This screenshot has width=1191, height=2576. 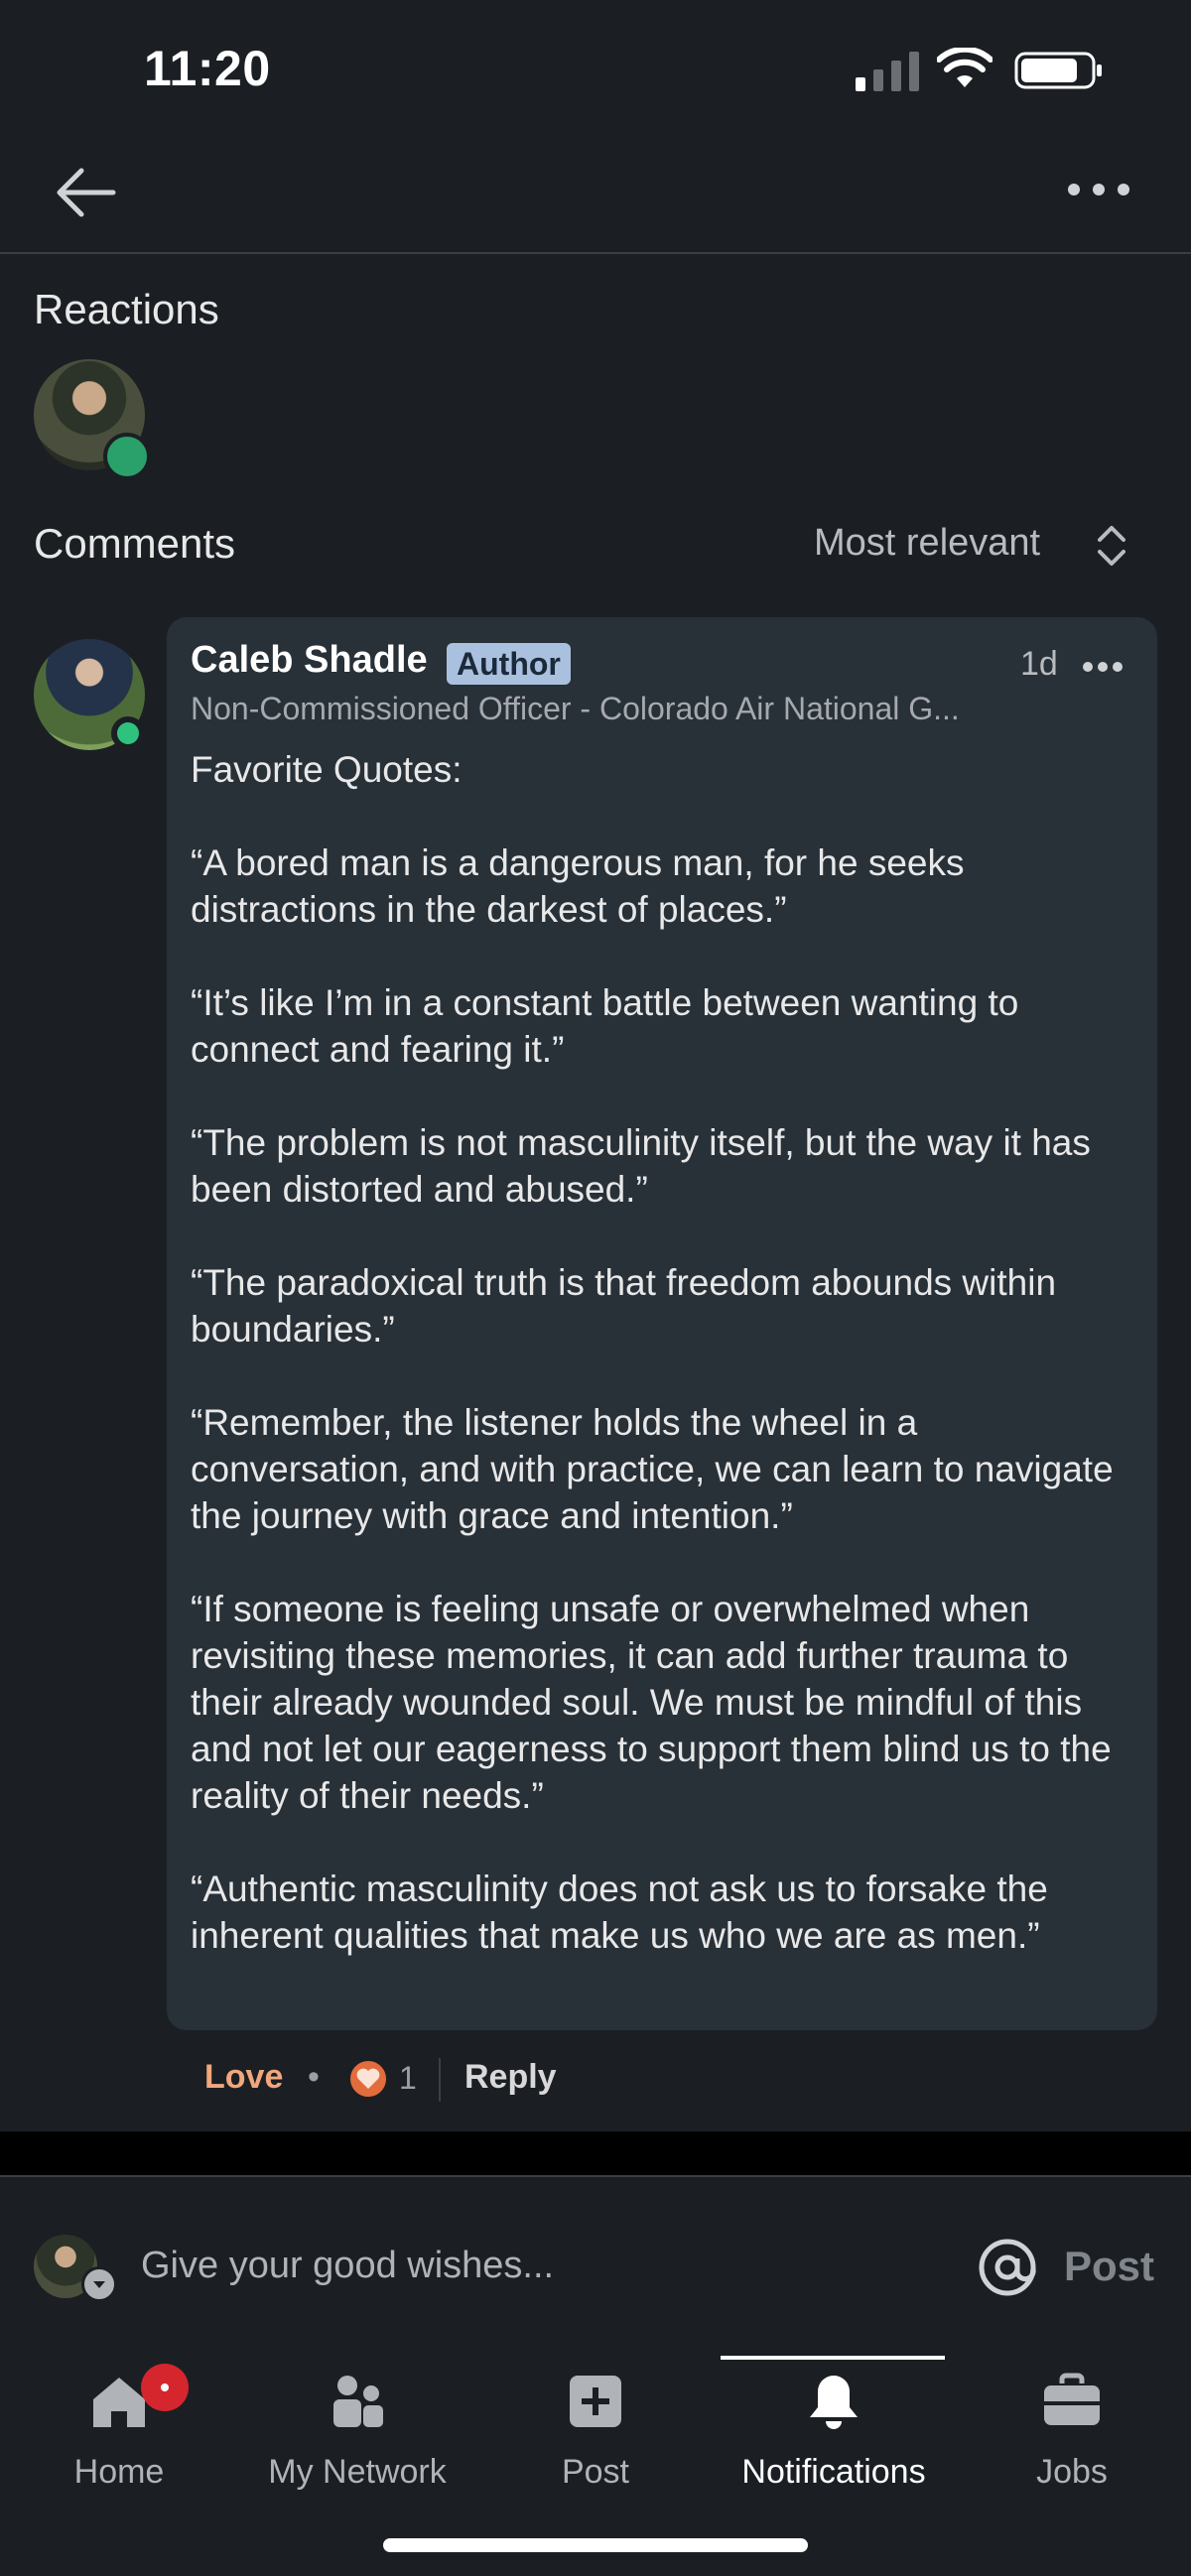 I want to click on notification-dot, so click(x=165, y=2388).